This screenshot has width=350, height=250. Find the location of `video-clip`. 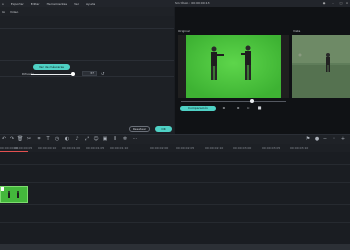

video-clip is located at coordinates (14, 194).